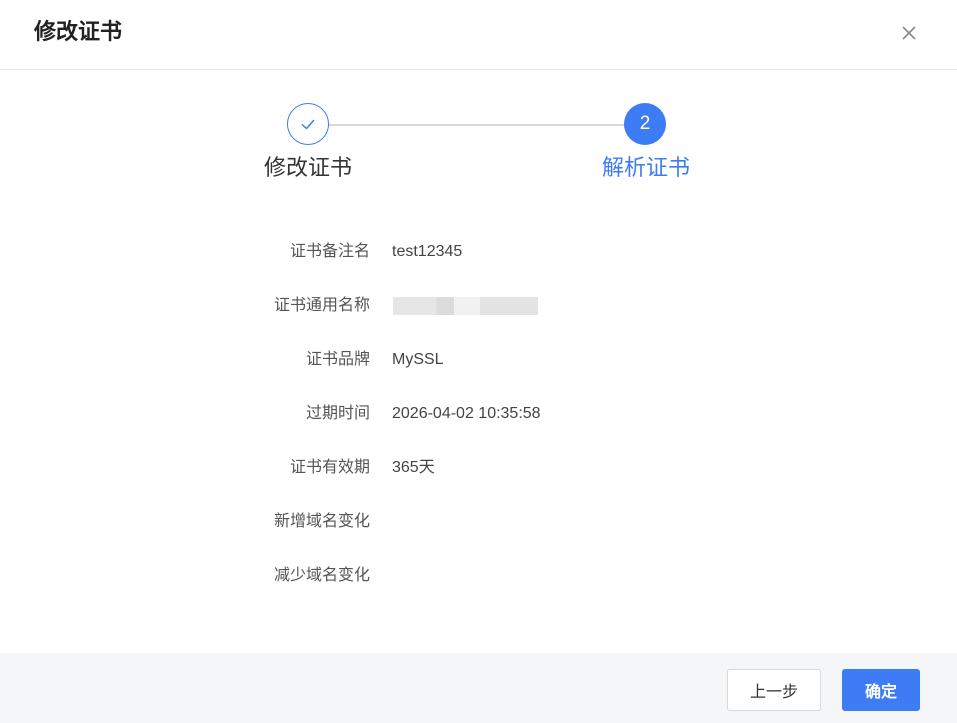  What do you see at coordinates (329, 467) in the screenshot?
I see `detail-label: 证书有效期` at bounding box center [329, 467].